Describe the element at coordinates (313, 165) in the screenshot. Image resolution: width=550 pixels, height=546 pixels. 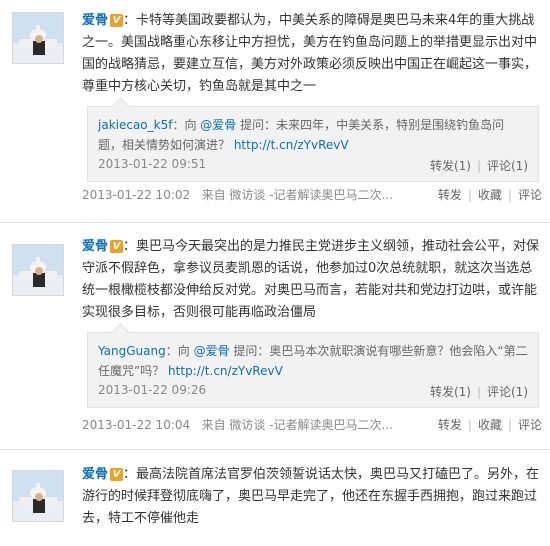
I see `quote-meta: 2013-01-22 09:51 转发(1) | 评论(1)` at that location.